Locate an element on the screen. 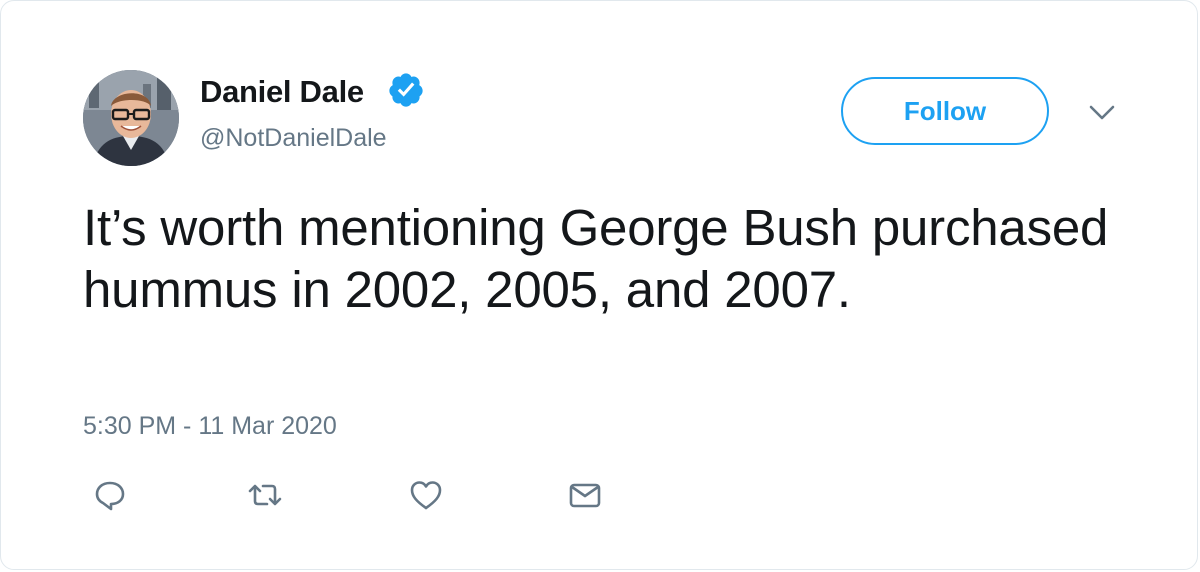  tweet-timestamp: 5:30 PM - 11 Mar 2020 is located at coordinates (210, 426).